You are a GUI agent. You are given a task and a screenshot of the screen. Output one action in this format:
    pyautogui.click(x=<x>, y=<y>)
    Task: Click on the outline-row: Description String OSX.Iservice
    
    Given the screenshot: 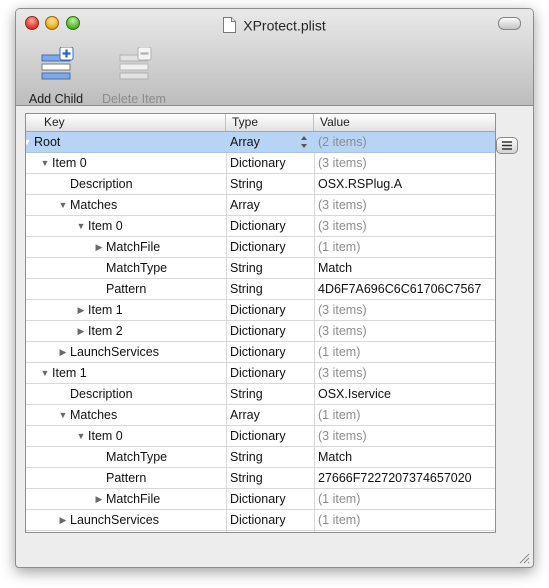 What is the action you would take?
    pyautogui.click(x=260, y=394)
    